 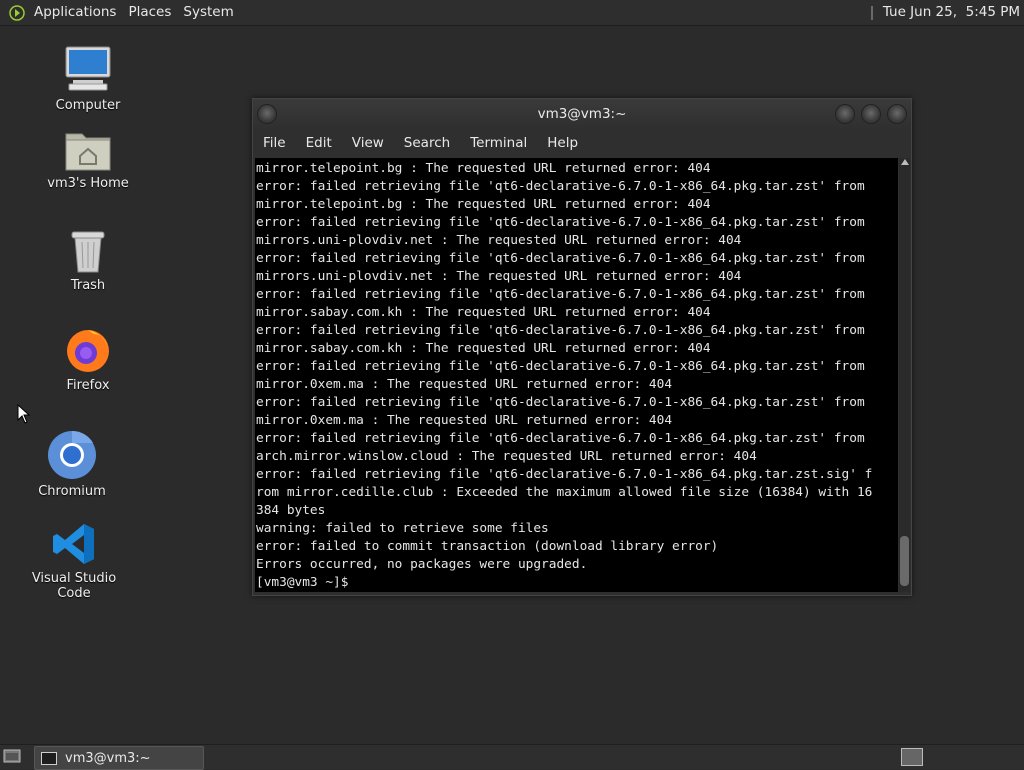 What do you see at coordinates (402, 528) in the screenshot?
I see `terminal-line: warning: failed to retrieve some files` at bounding box center [402, 528].